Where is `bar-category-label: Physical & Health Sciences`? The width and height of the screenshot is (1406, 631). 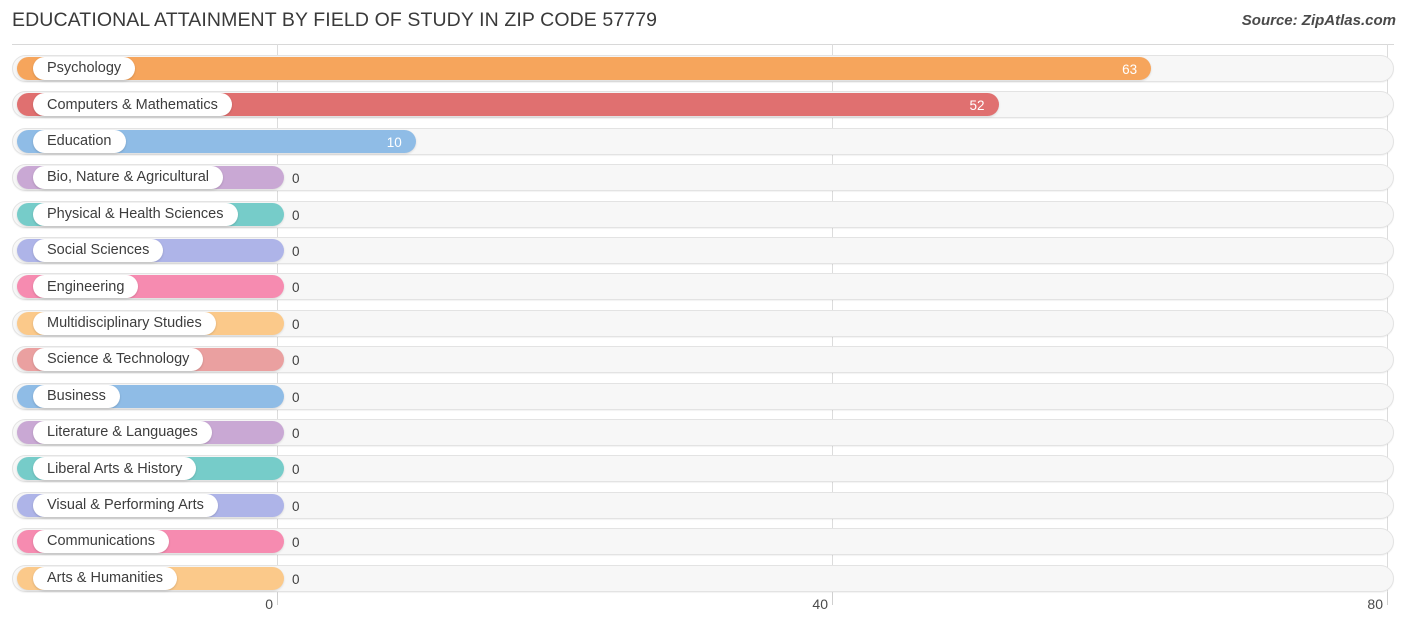 bar-category-label: Physical & Health Sciences is located at coordinates (135, 214).